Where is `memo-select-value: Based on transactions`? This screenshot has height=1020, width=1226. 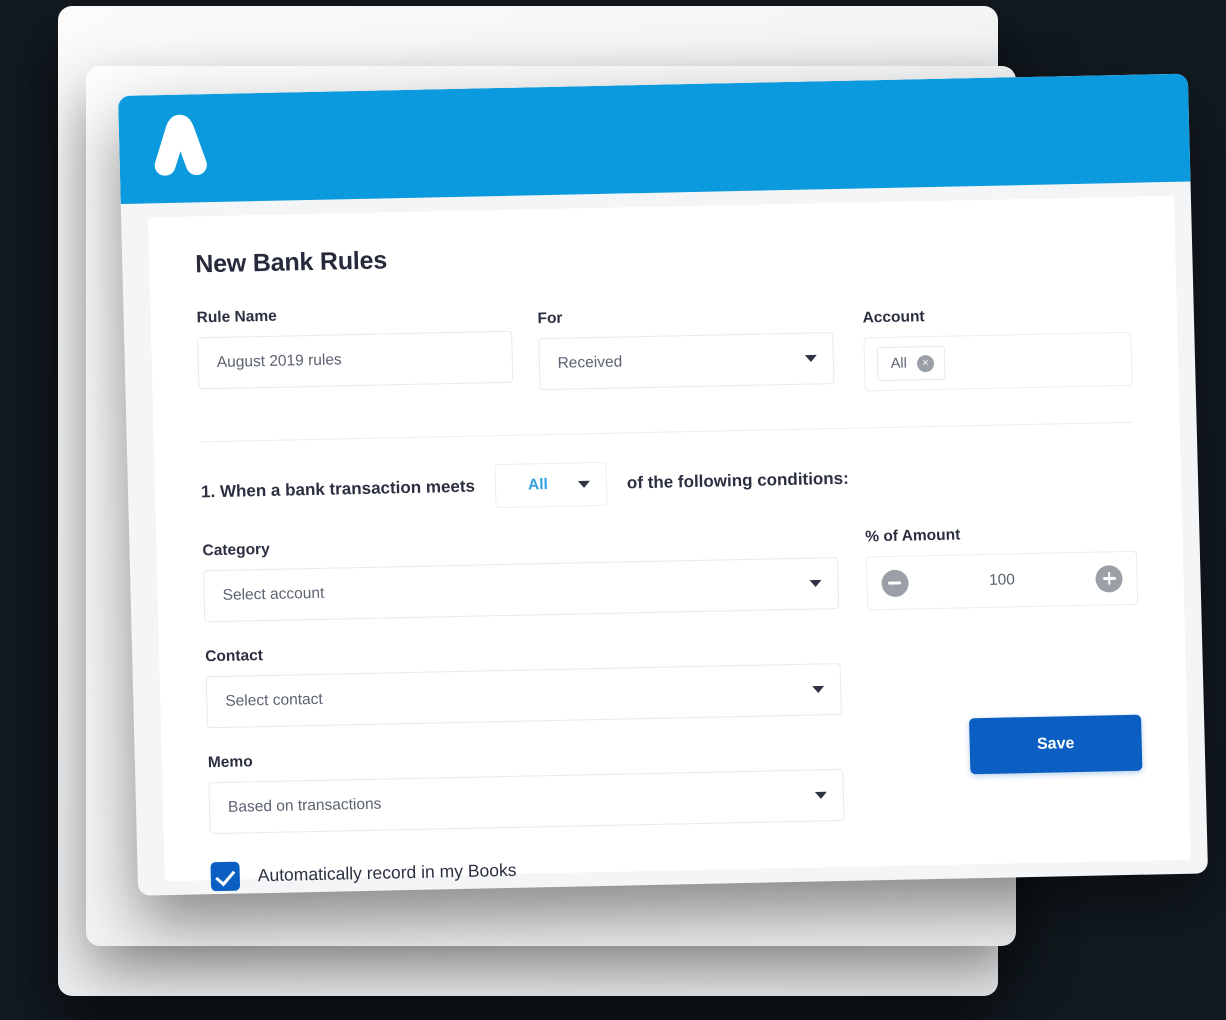
memo-select-value: Based on transactions is located at coordinates (304, 805).